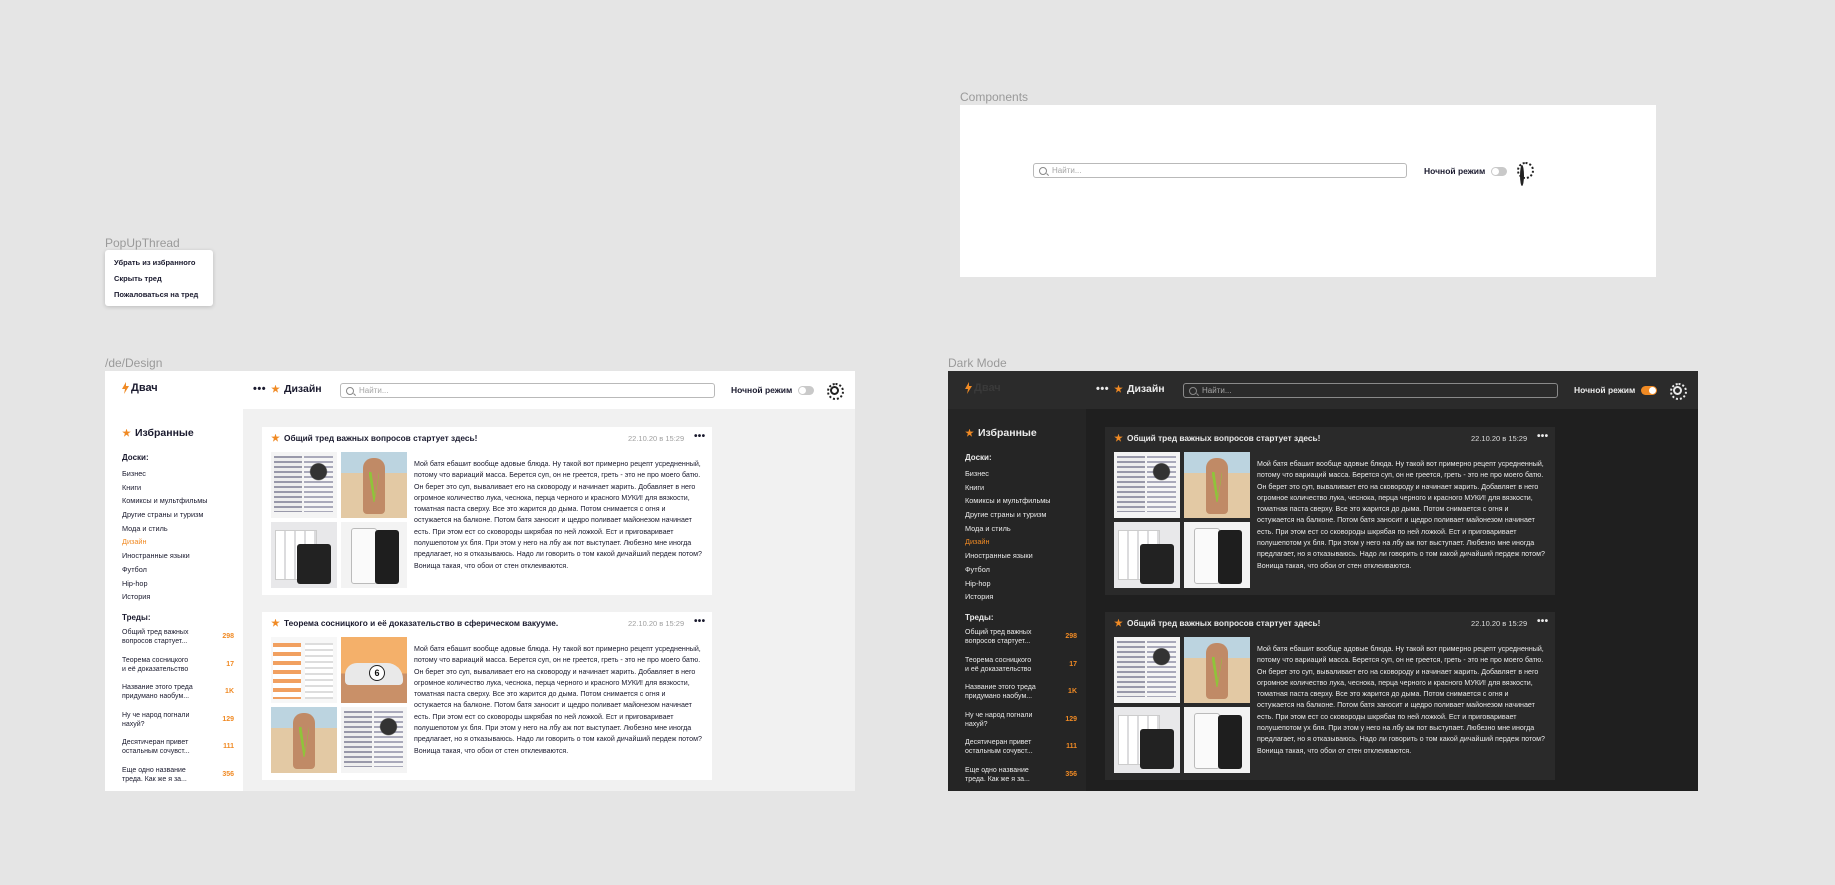 The width and height of the screenshot is (1835, 885). What do you see at coordinates (134, 363) in the screenshot?
I see `light-frame-label: /de/Design` at bounding box center [134, 363].